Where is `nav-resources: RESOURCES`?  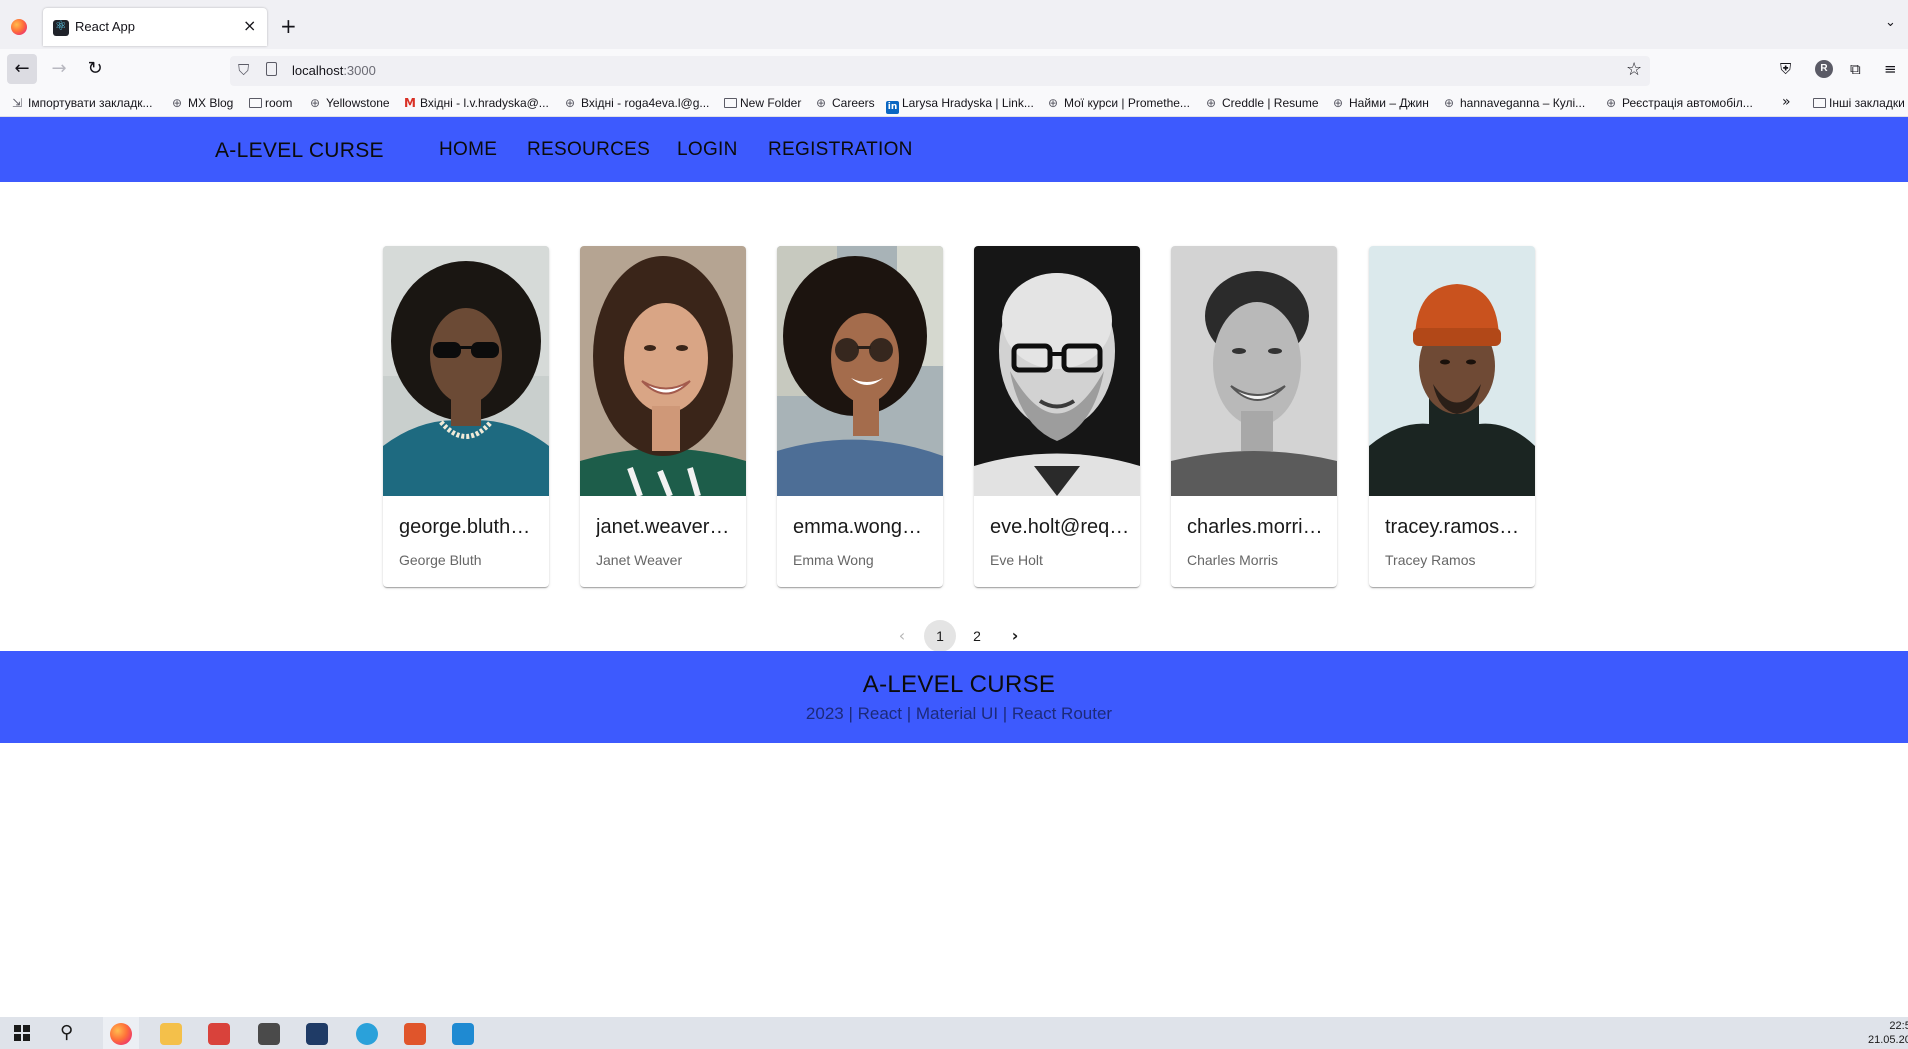 nav-resources: RESOURCES is located at coordinates (588, 150).